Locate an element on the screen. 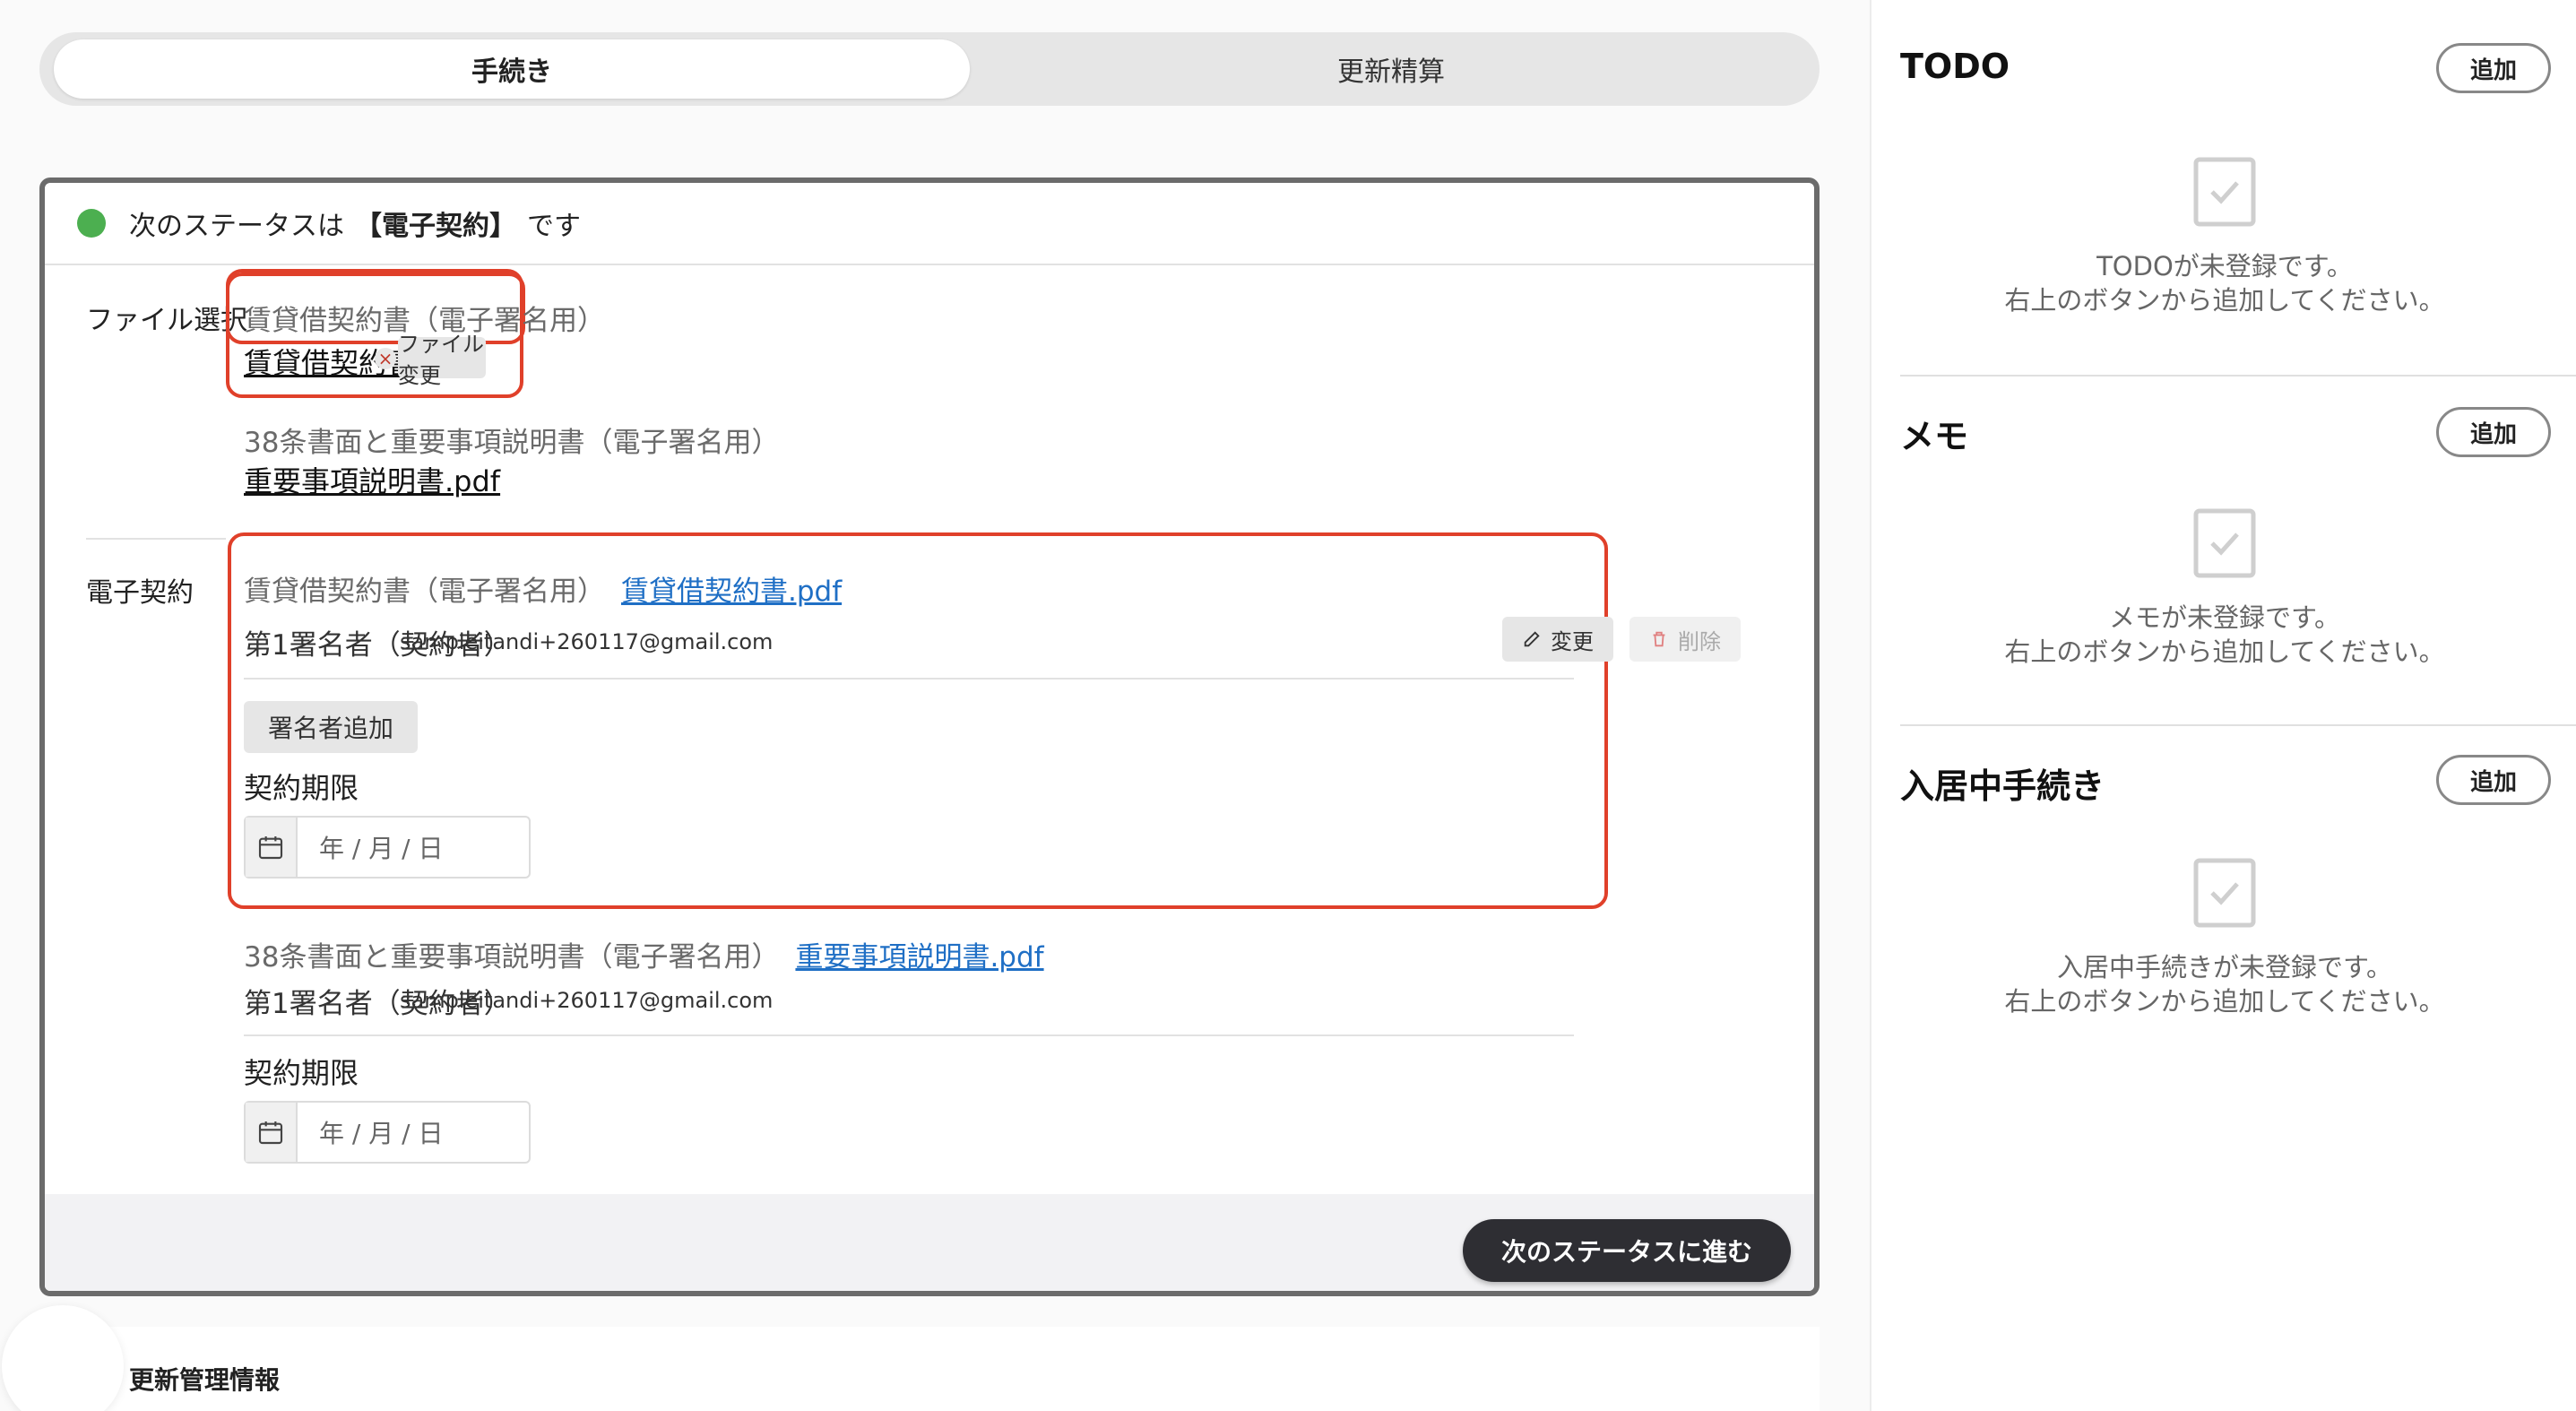 Image resolution: width=2576 pixels, height=1411 pixels. edit-signer-button: 変更 is located at coordinates (1557, 639).